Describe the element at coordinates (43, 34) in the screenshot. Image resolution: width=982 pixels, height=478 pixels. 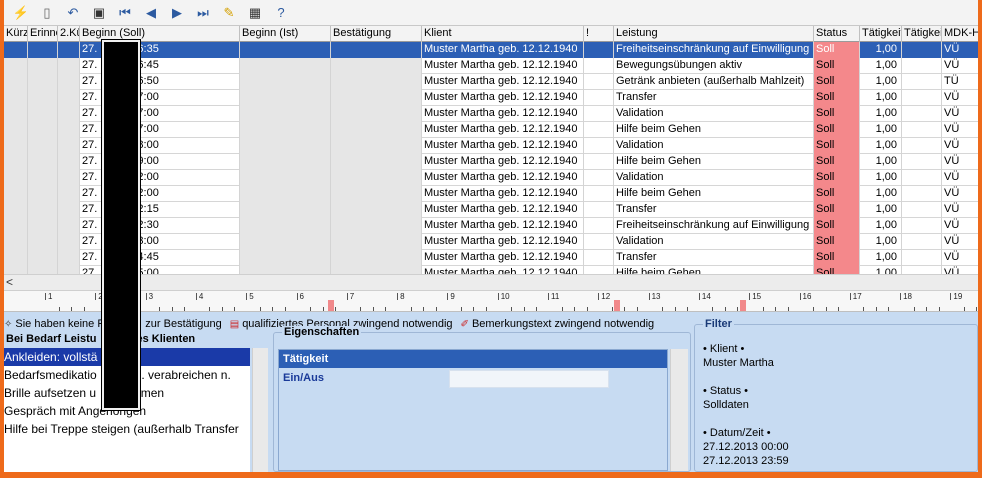
I see `column-header: Erinne` at that location.